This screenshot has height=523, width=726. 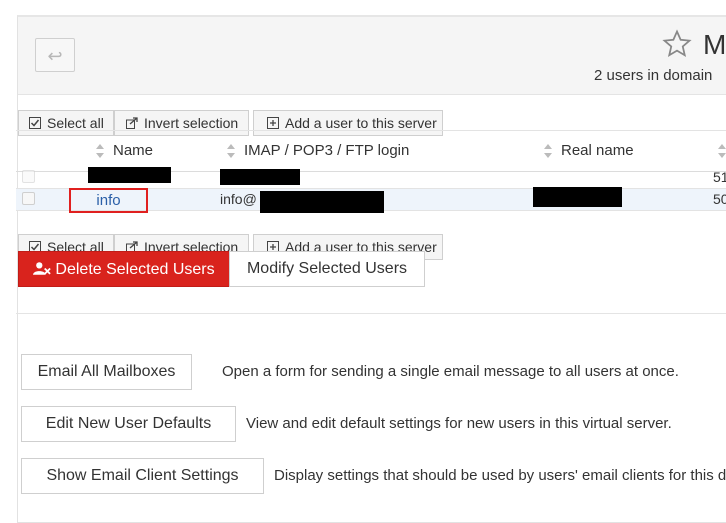 I want to click on page-title: M, so click(x=714, y=44).